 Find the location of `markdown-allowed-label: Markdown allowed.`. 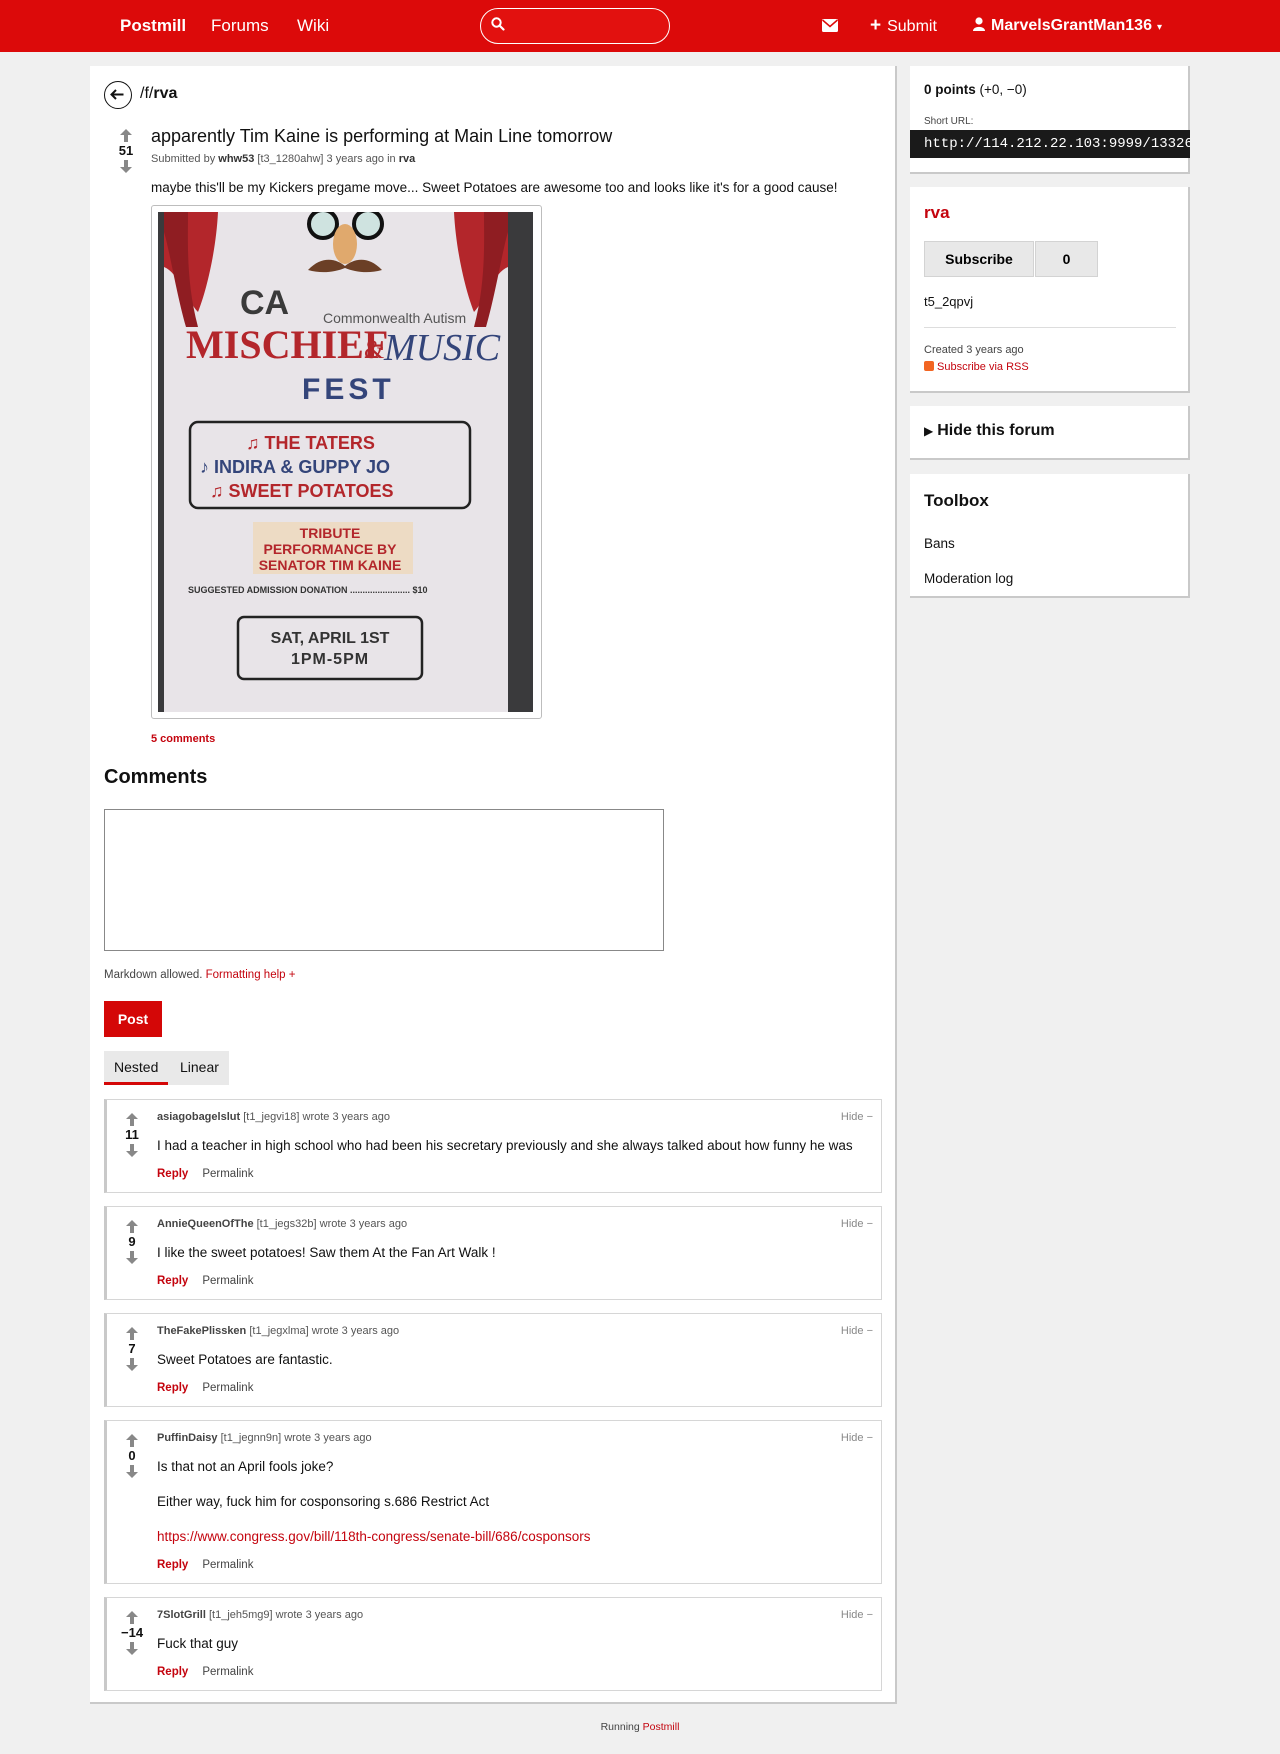

markdown-allowed-label: Markdown allowed. is located at coordinates (153, 975).